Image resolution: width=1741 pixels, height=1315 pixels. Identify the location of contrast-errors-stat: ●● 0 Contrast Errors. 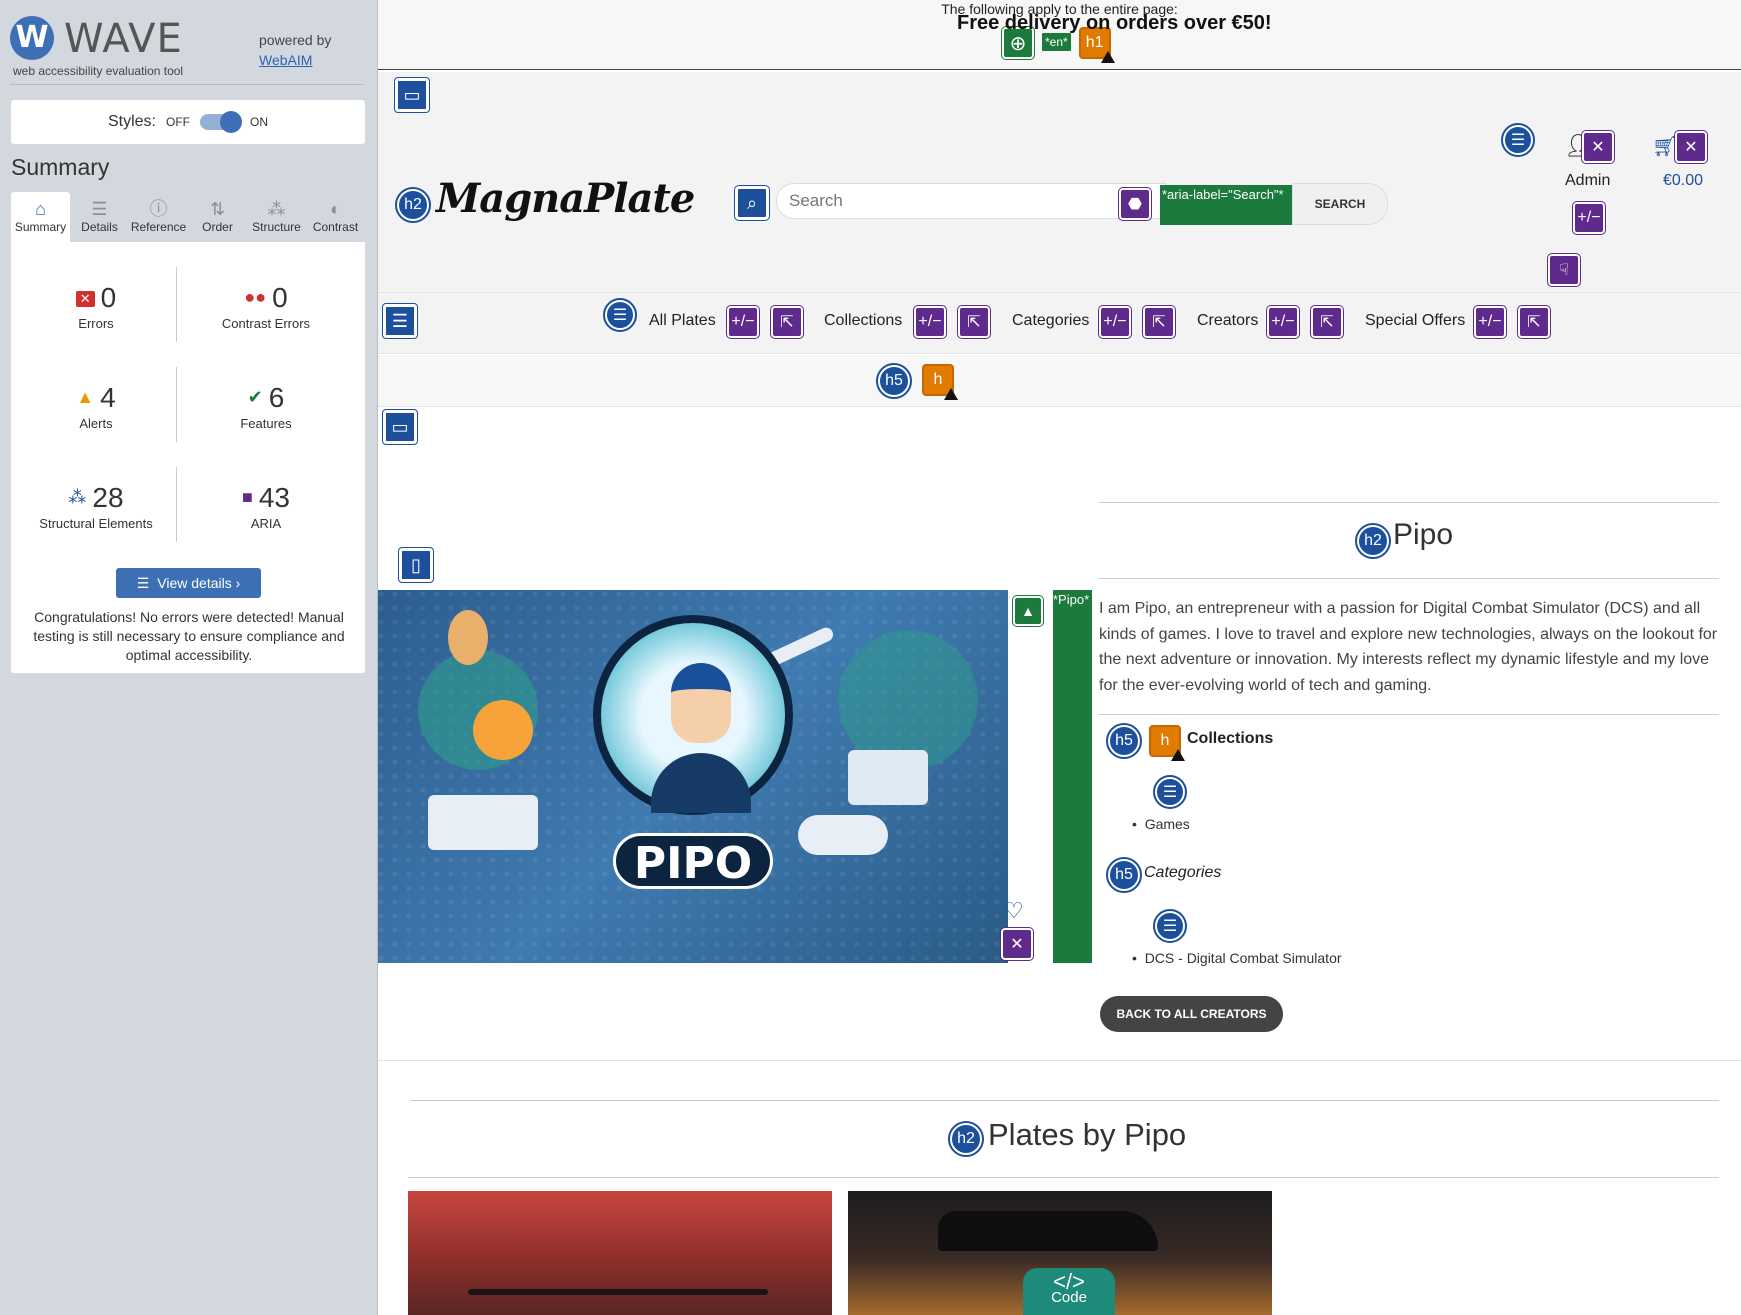
(266, 306).